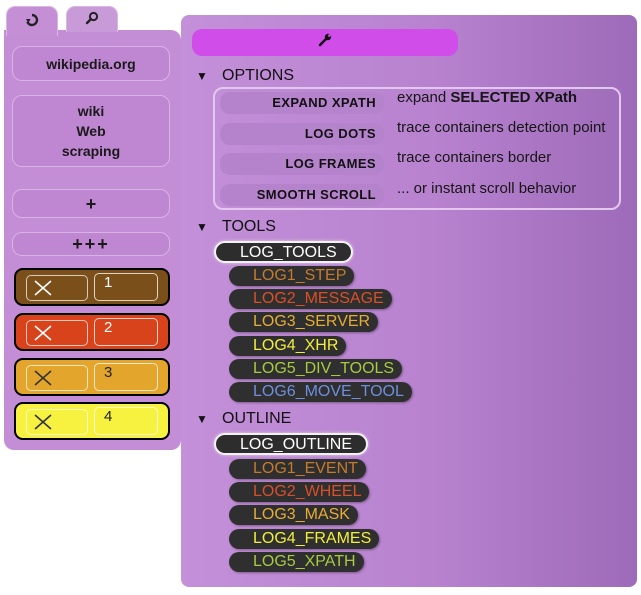  Describe the element at coordinates (288, 345) in the screenshot. I see `log-item-log4-xhr: LOG4_XHR` at that location.